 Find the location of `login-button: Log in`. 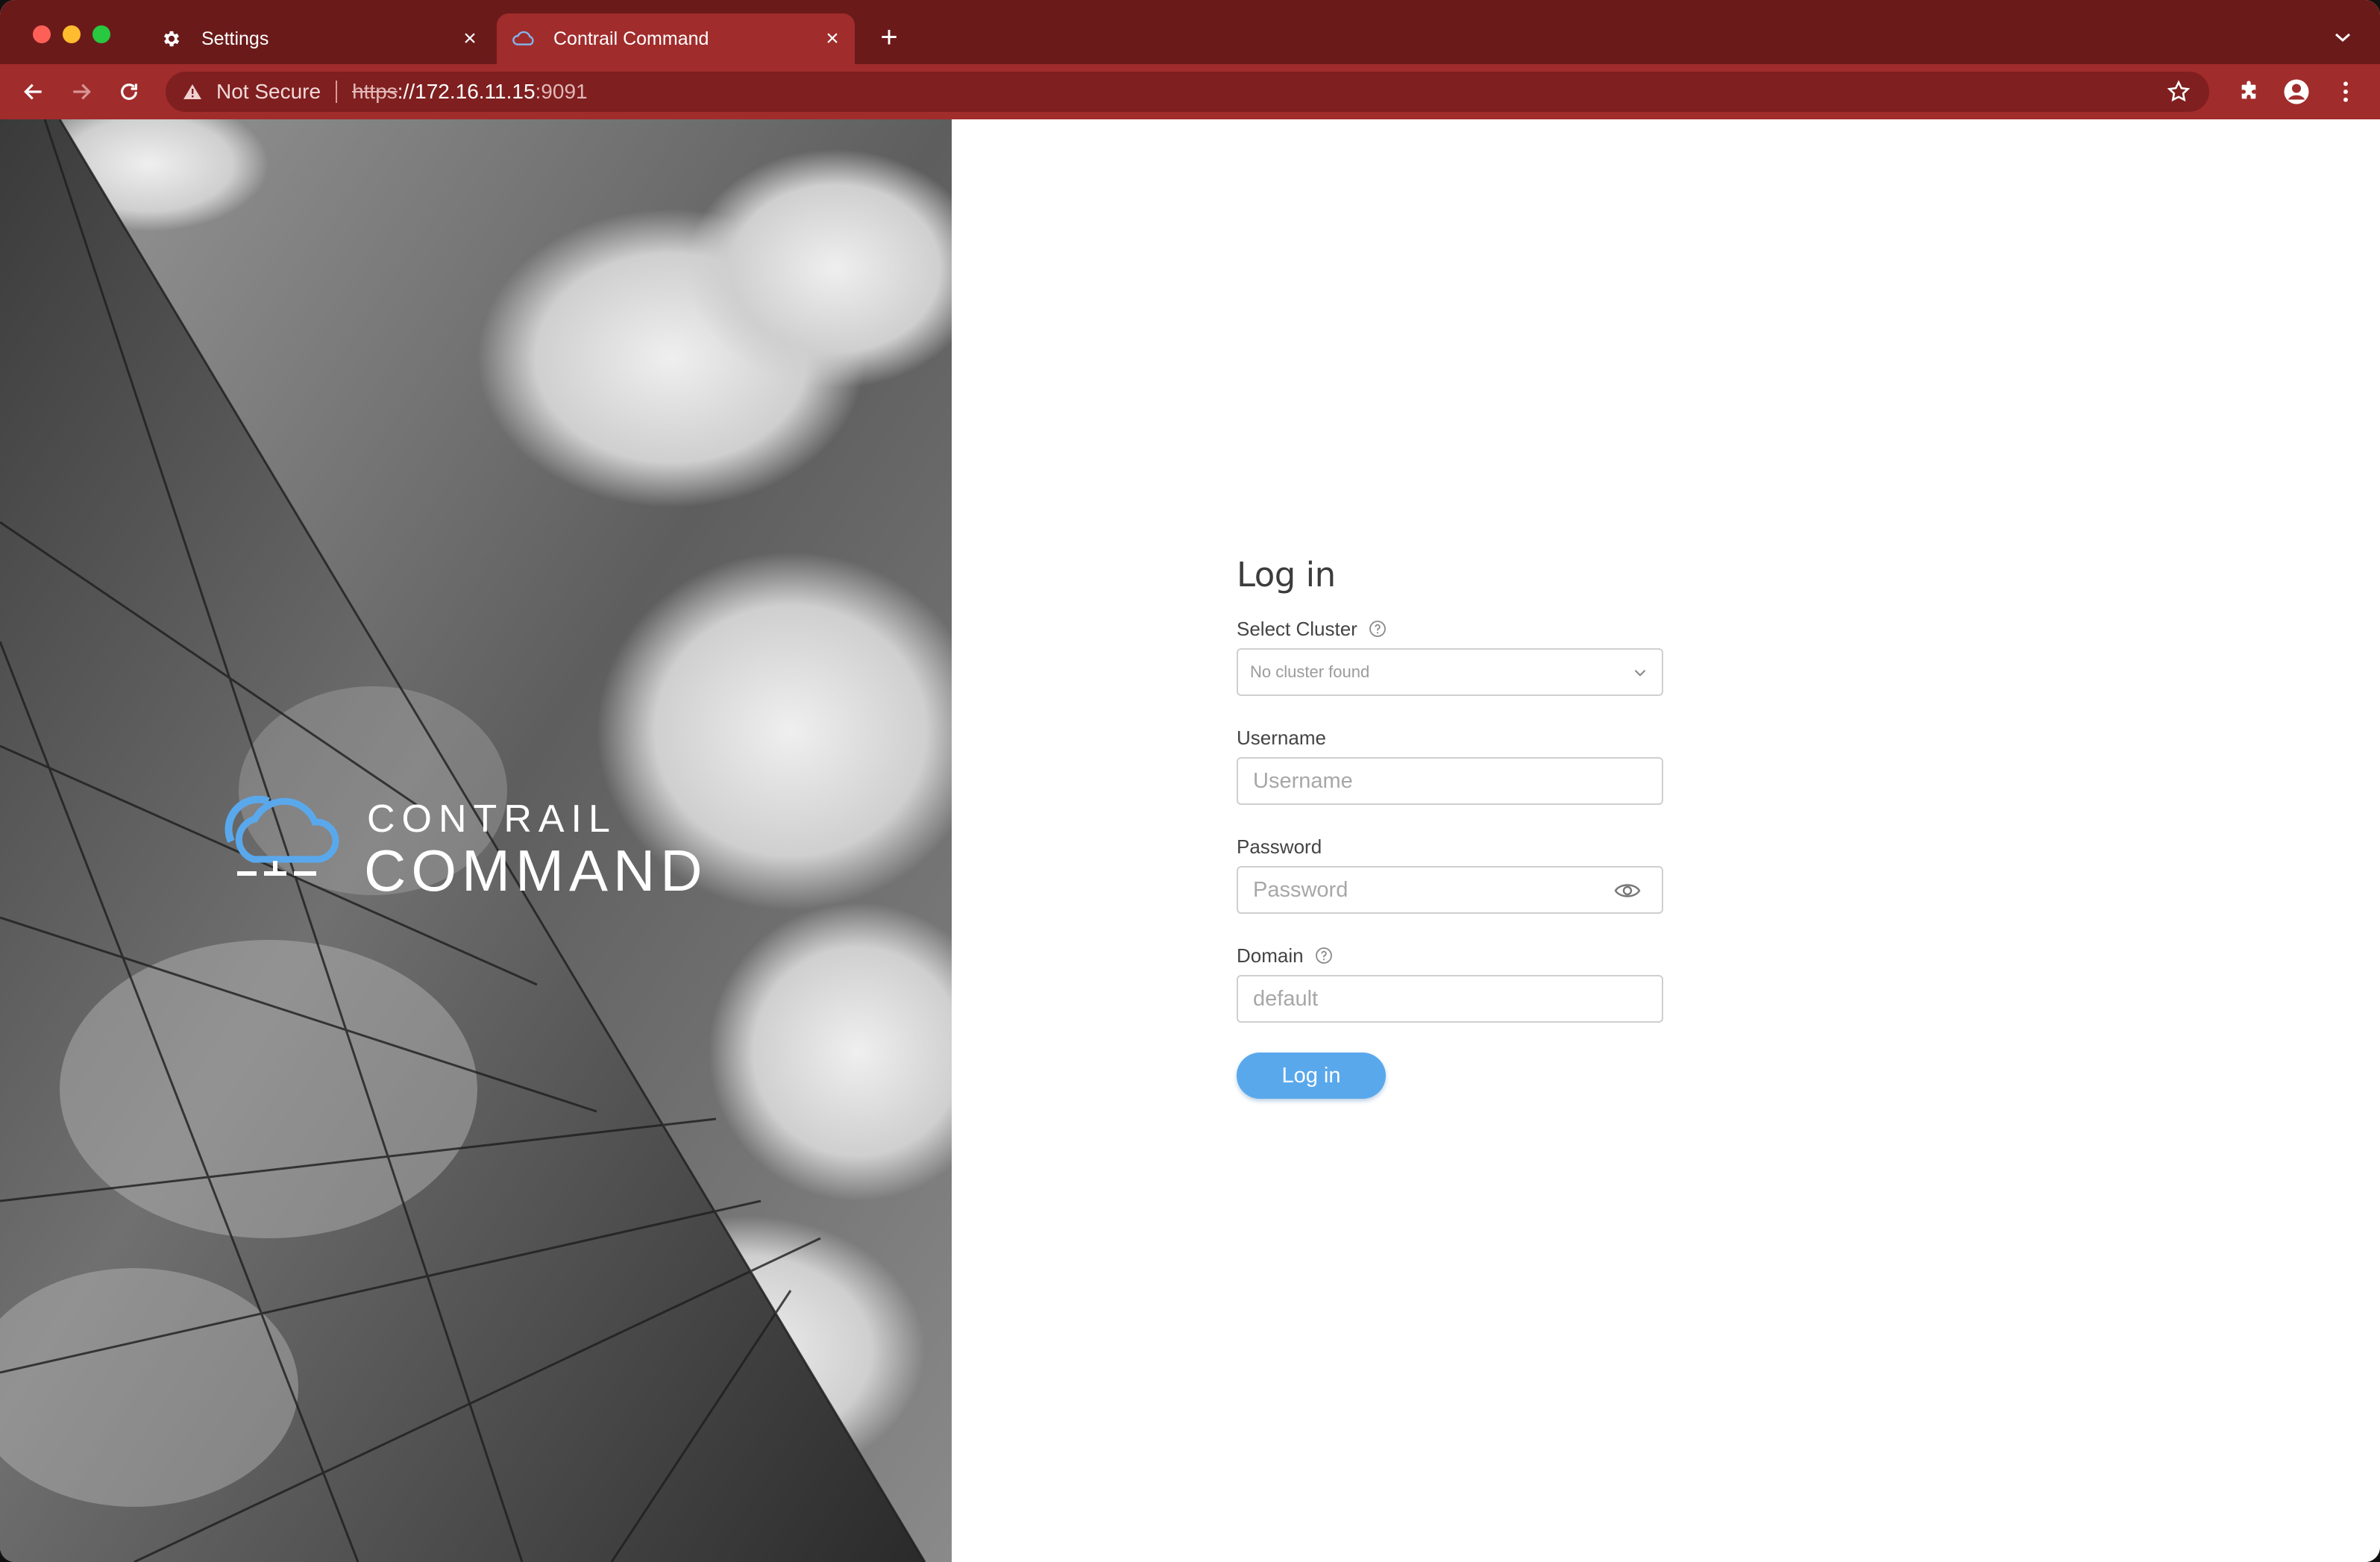

login-button: Log in is located at coordinates (1311, 1076).